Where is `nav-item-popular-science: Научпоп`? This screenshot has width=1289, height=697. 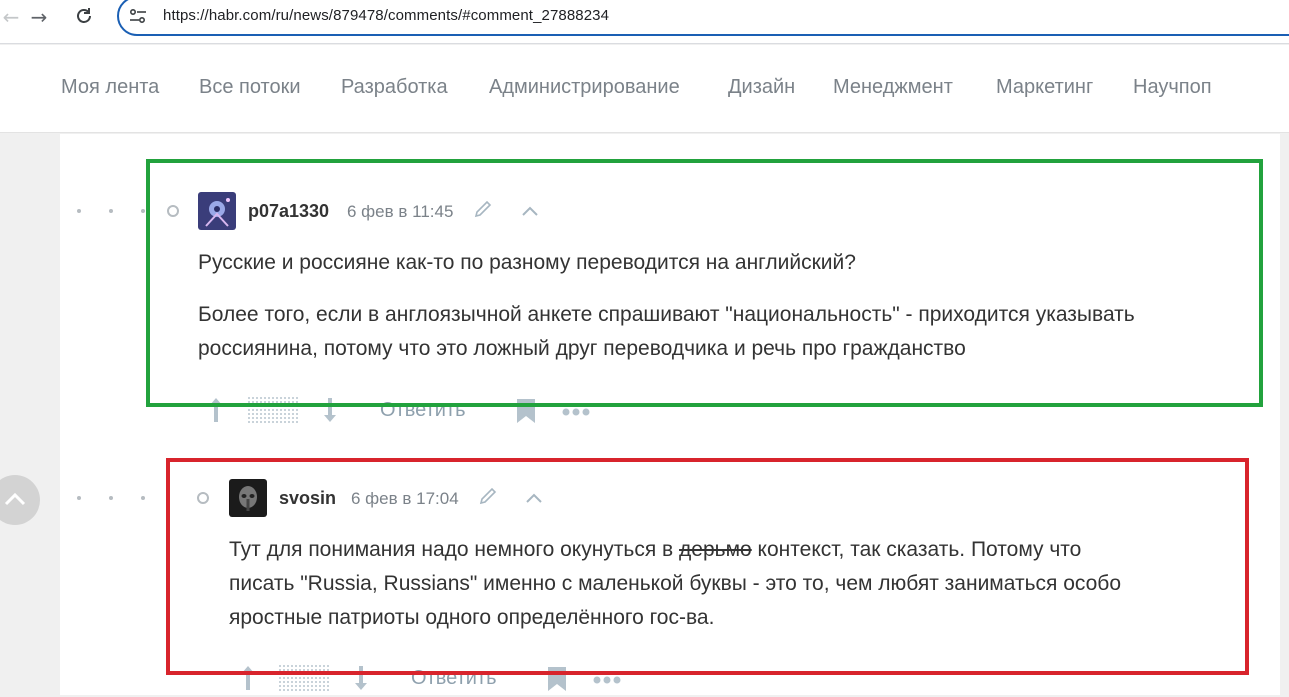
nav-item-popular-science: Научпоп is located at coordinates (1172, 87).